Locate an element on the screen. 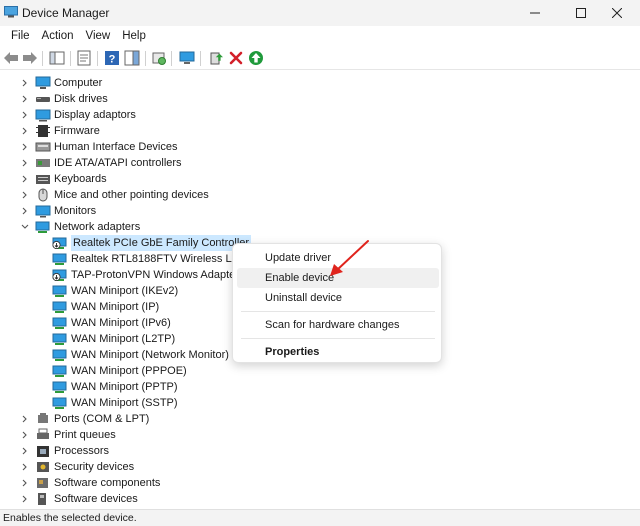 The height and width of the screenshot is (526, 640). update-driver-button is located at coordinates (216, 58).